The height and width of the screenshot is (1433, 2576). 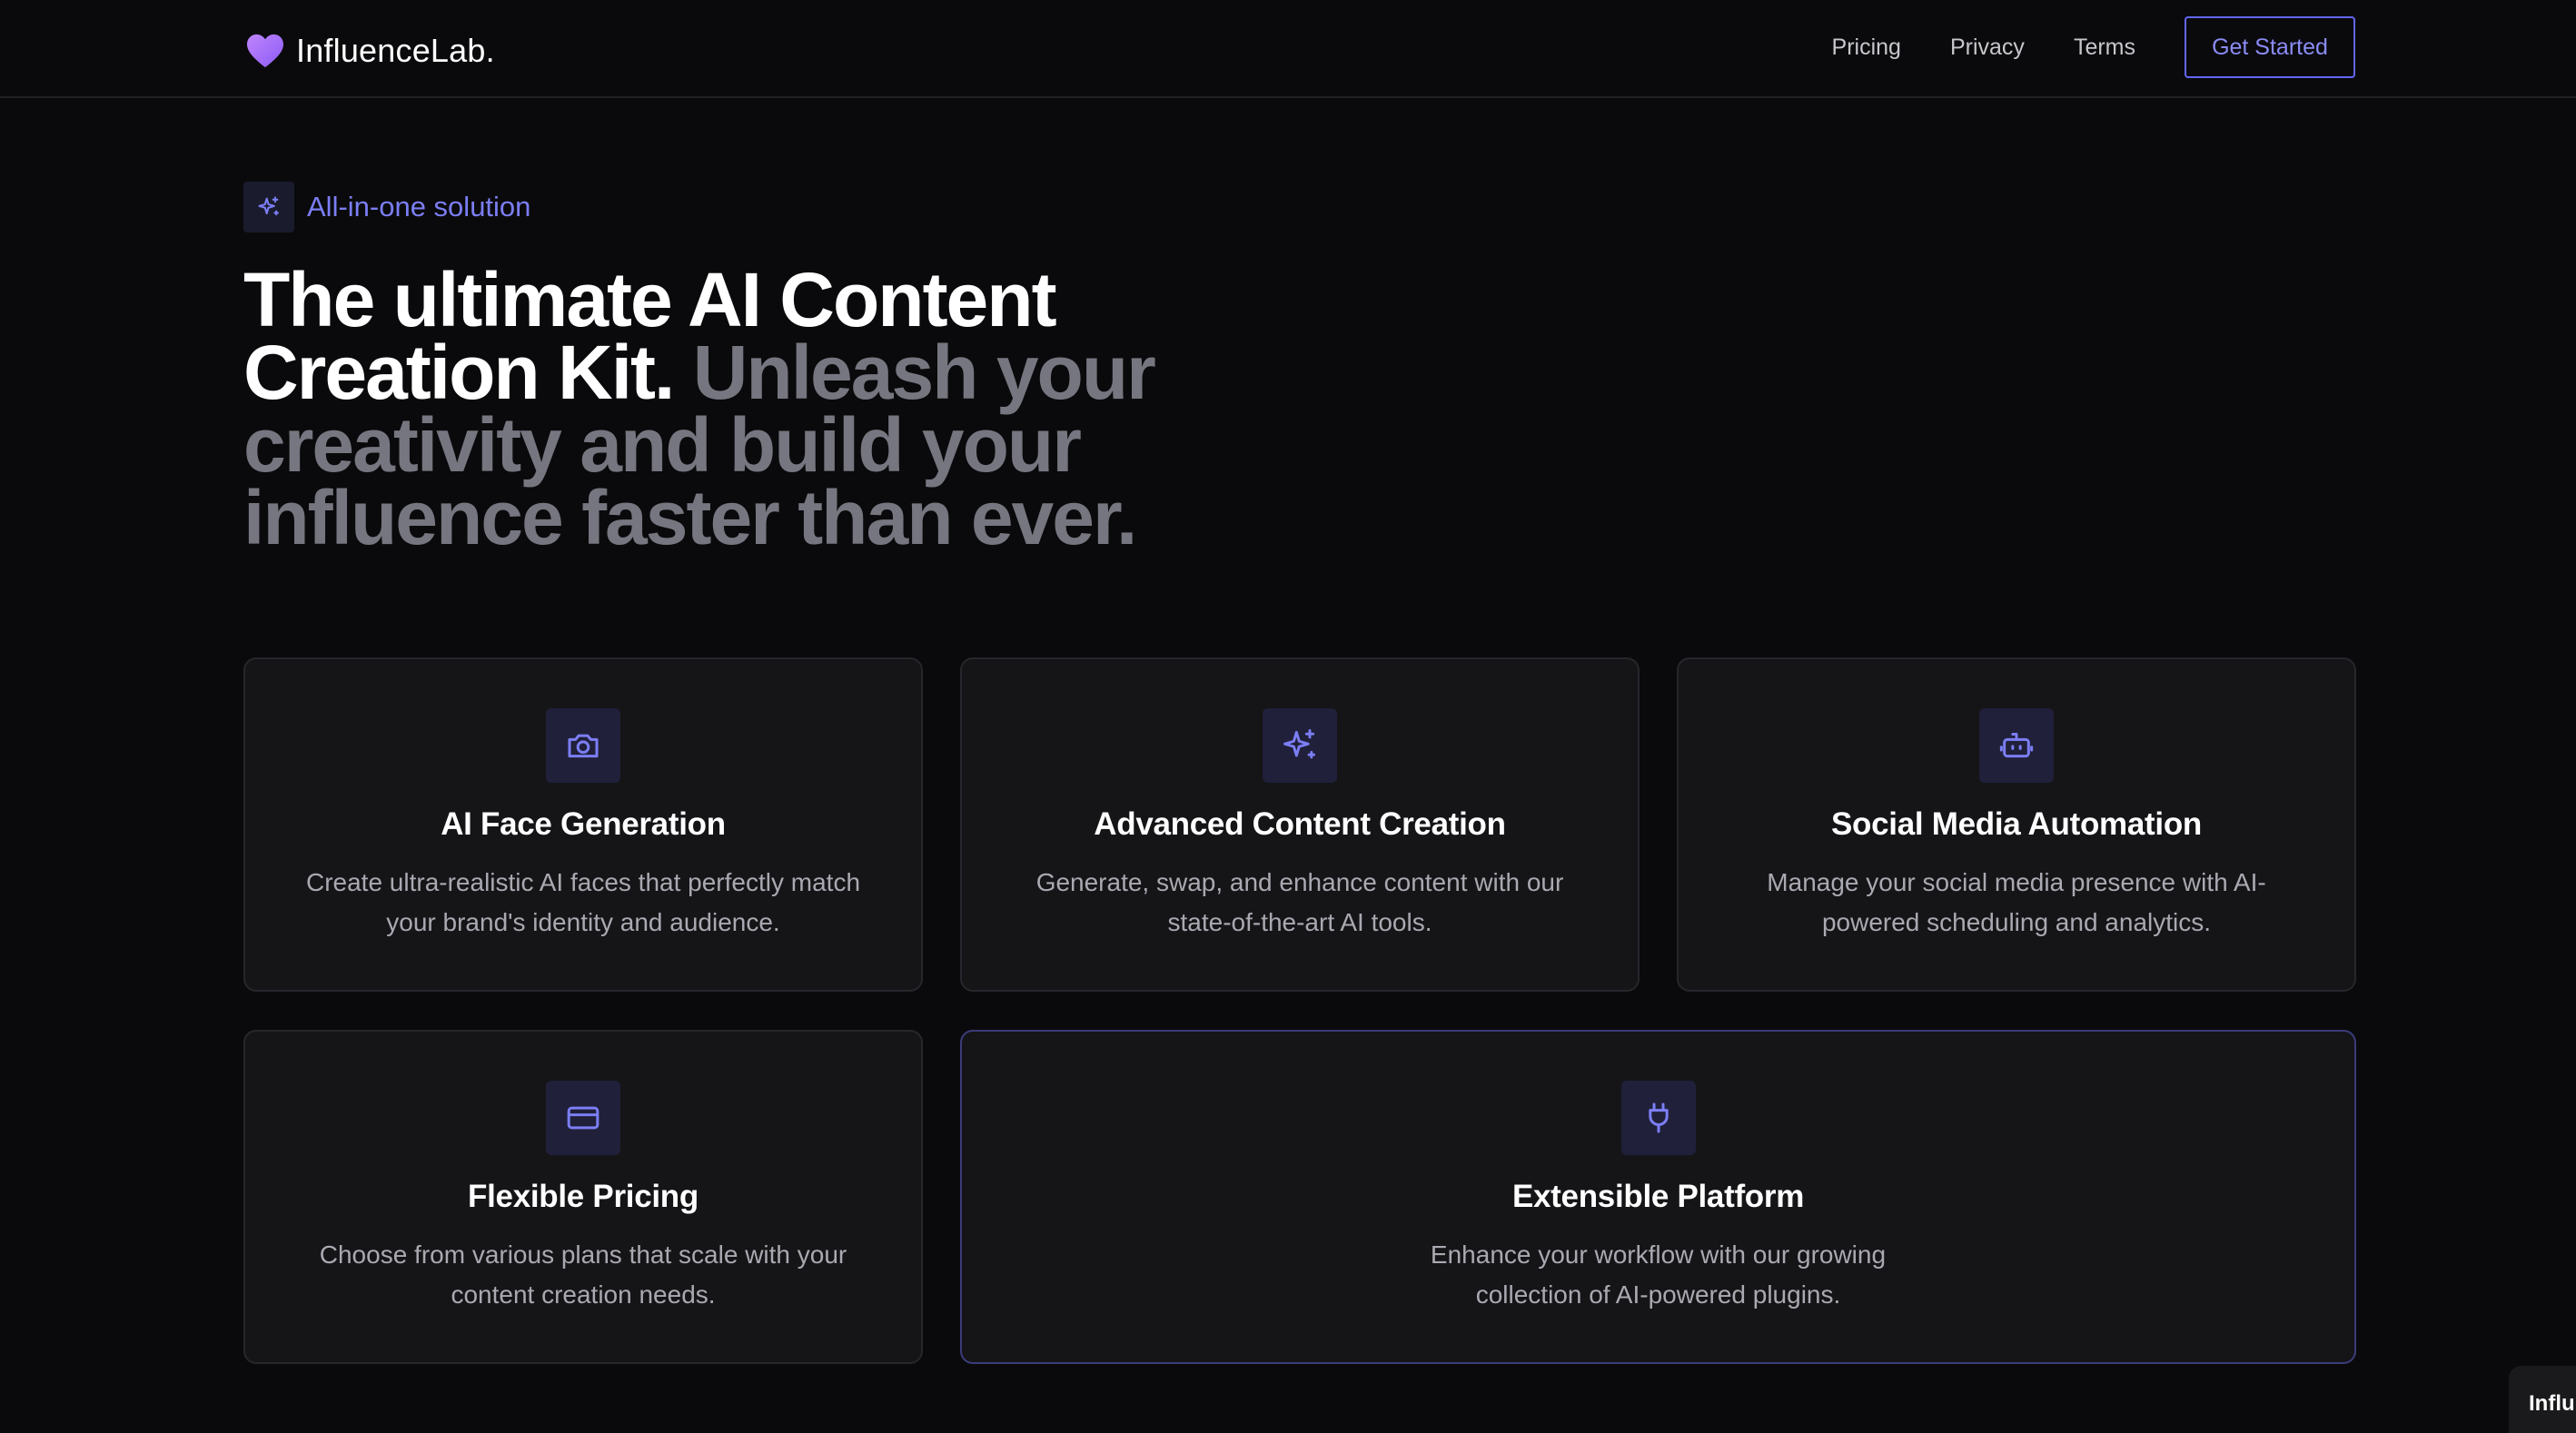 What do you see at coordinates (419, 206) in the screenshot?
I see `hero-badge-label: All-in-one solution` at bounding box center [419, 206].